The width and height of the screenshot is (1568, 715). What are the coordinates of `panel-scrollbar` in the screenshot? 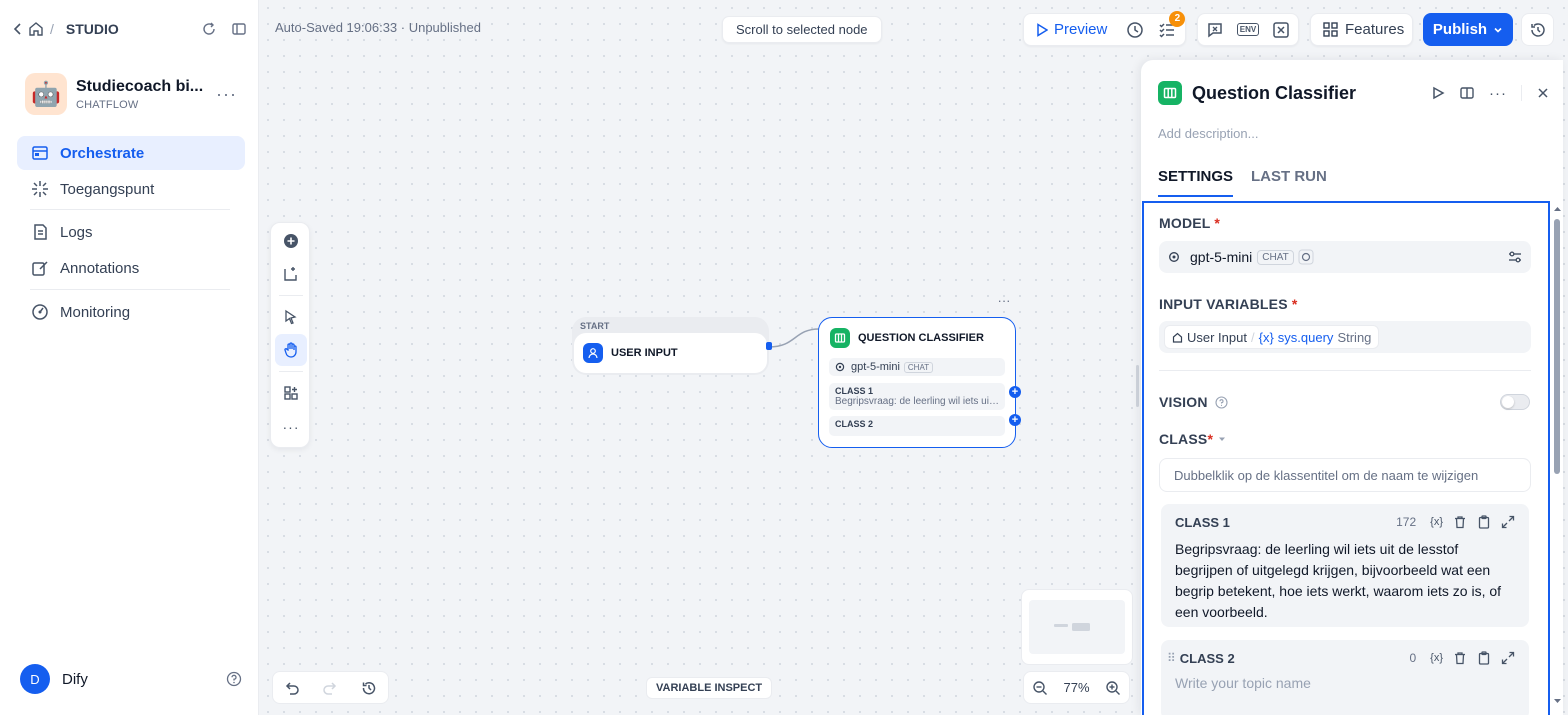 It's located at (1557, 459).